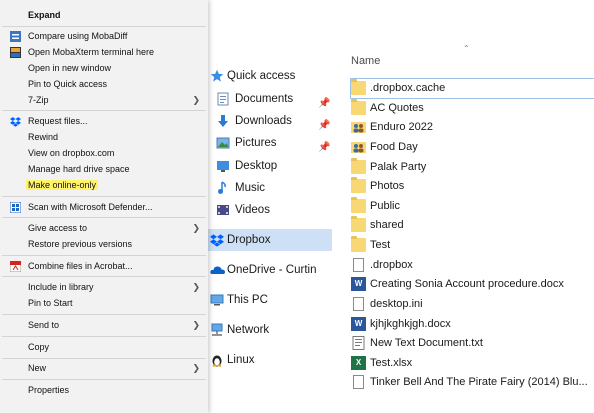 This screenshot has height=413, width=594. Describe the element at coordinates (196, 368) in the screenshot. I see `chevron-right-icon: ❯` at that location.